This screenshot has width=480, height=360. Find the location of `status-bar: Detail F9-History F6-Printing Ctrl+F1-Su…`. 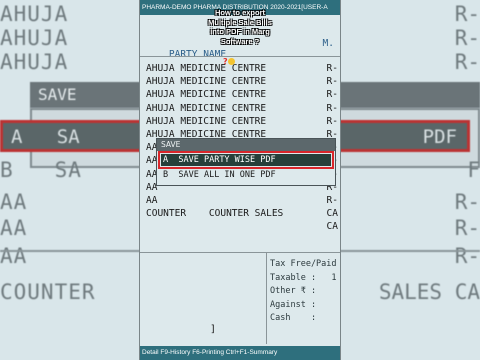

status-bar: Detail F9-History F6-Printing Ctrl+F1-Su… is located at coordinates (240, 353).